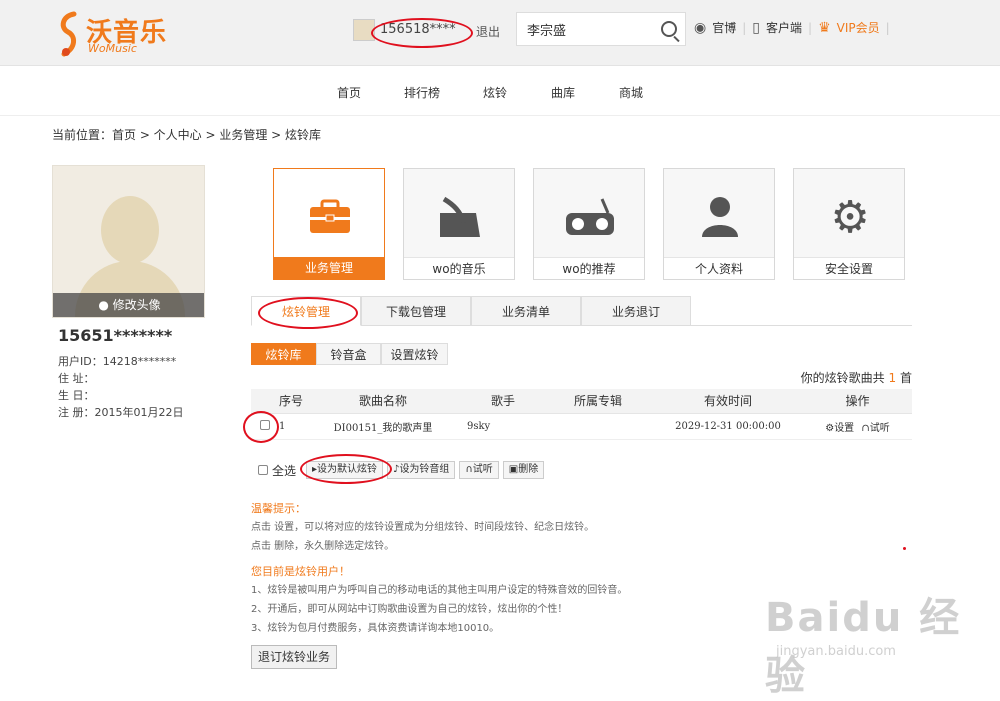 The height and width of the screenshot is (701, 1000). I want to click on nav-ringtone: 炫铃, so click(495, 92).